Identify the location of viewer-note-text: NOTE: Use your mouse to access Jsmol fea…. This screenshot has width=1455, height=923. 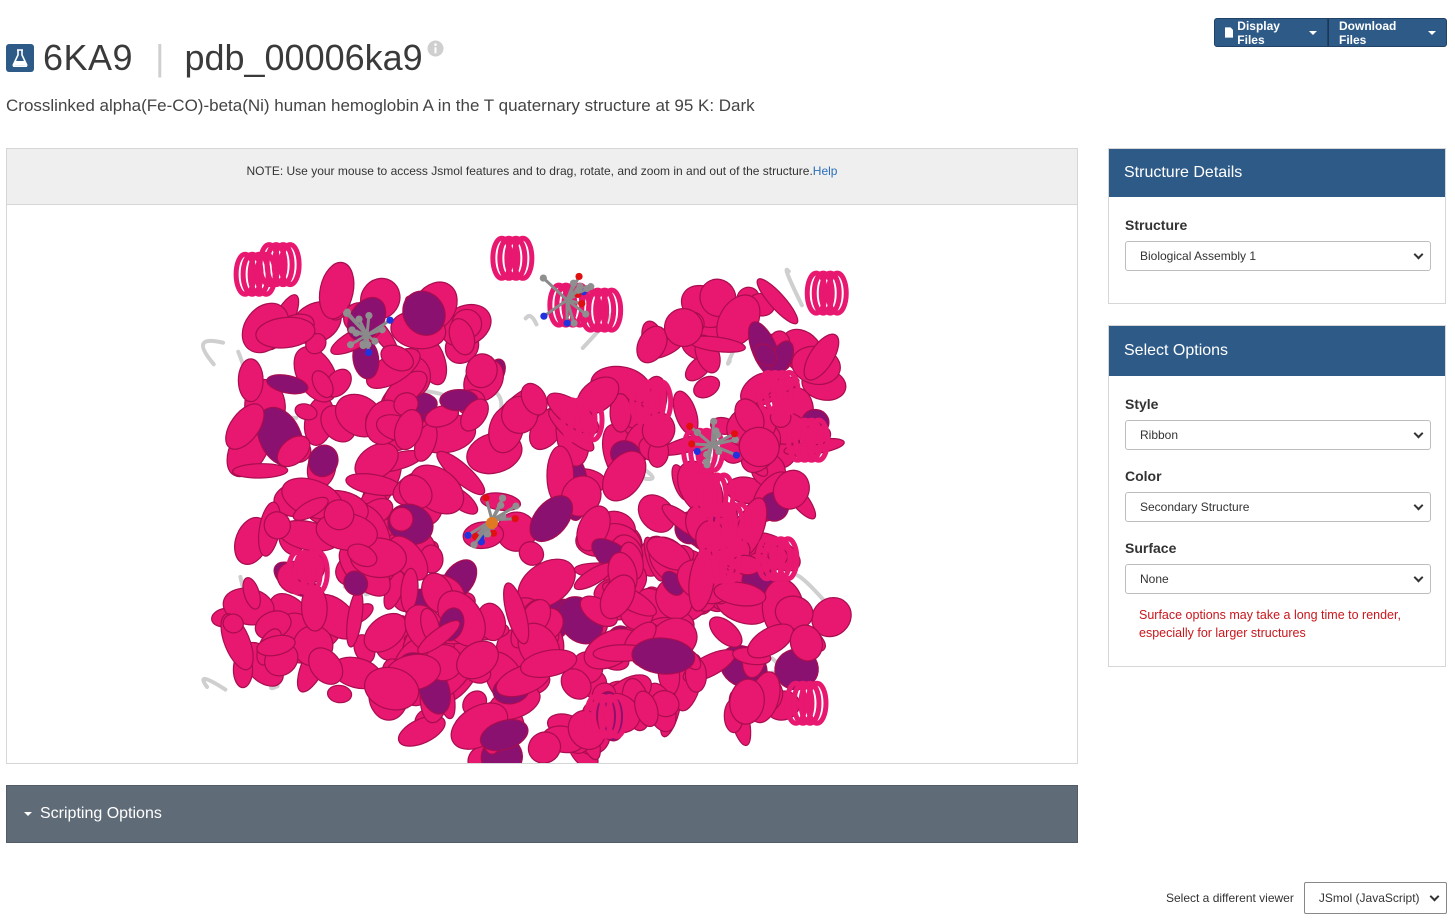
(529, 170).